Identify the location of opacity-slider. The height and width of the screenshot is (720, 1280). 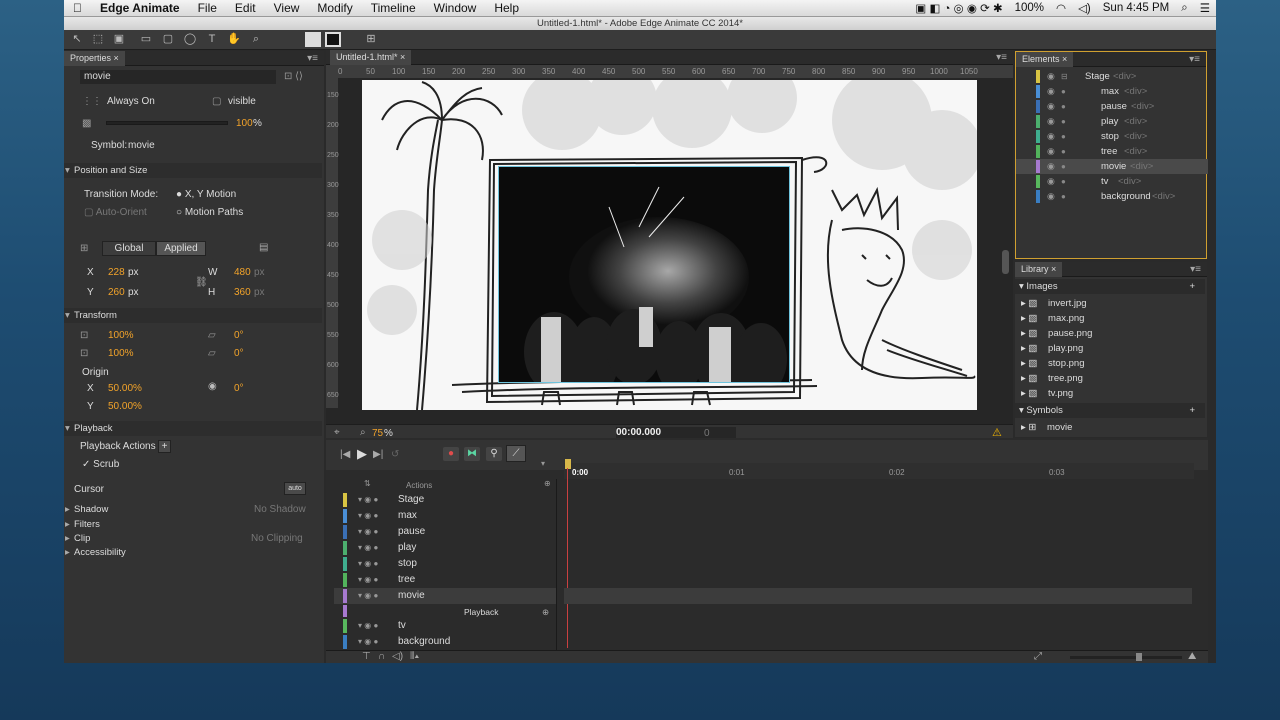
(167, 123).